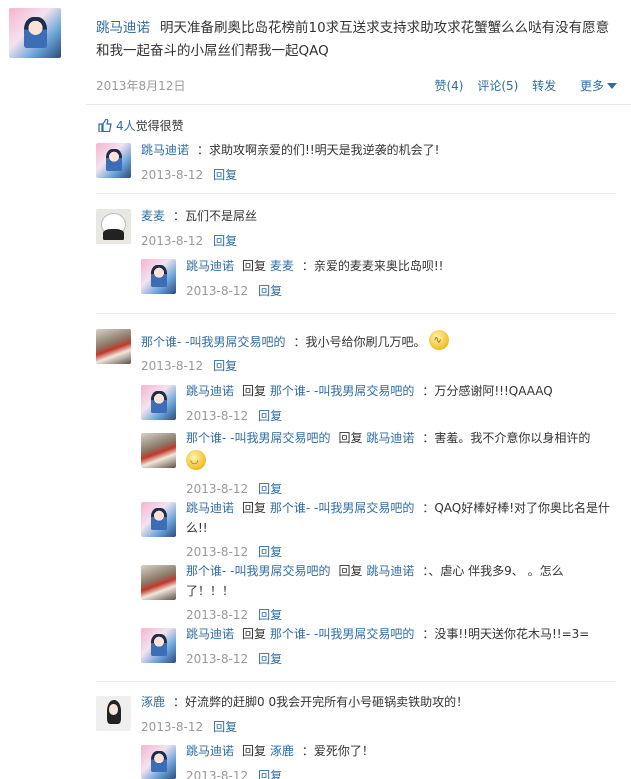 The image size is (631, 779). Describe the element at coordinates (282, 266) in the screenshot. I see `reply-target: 麦麦` at that location.